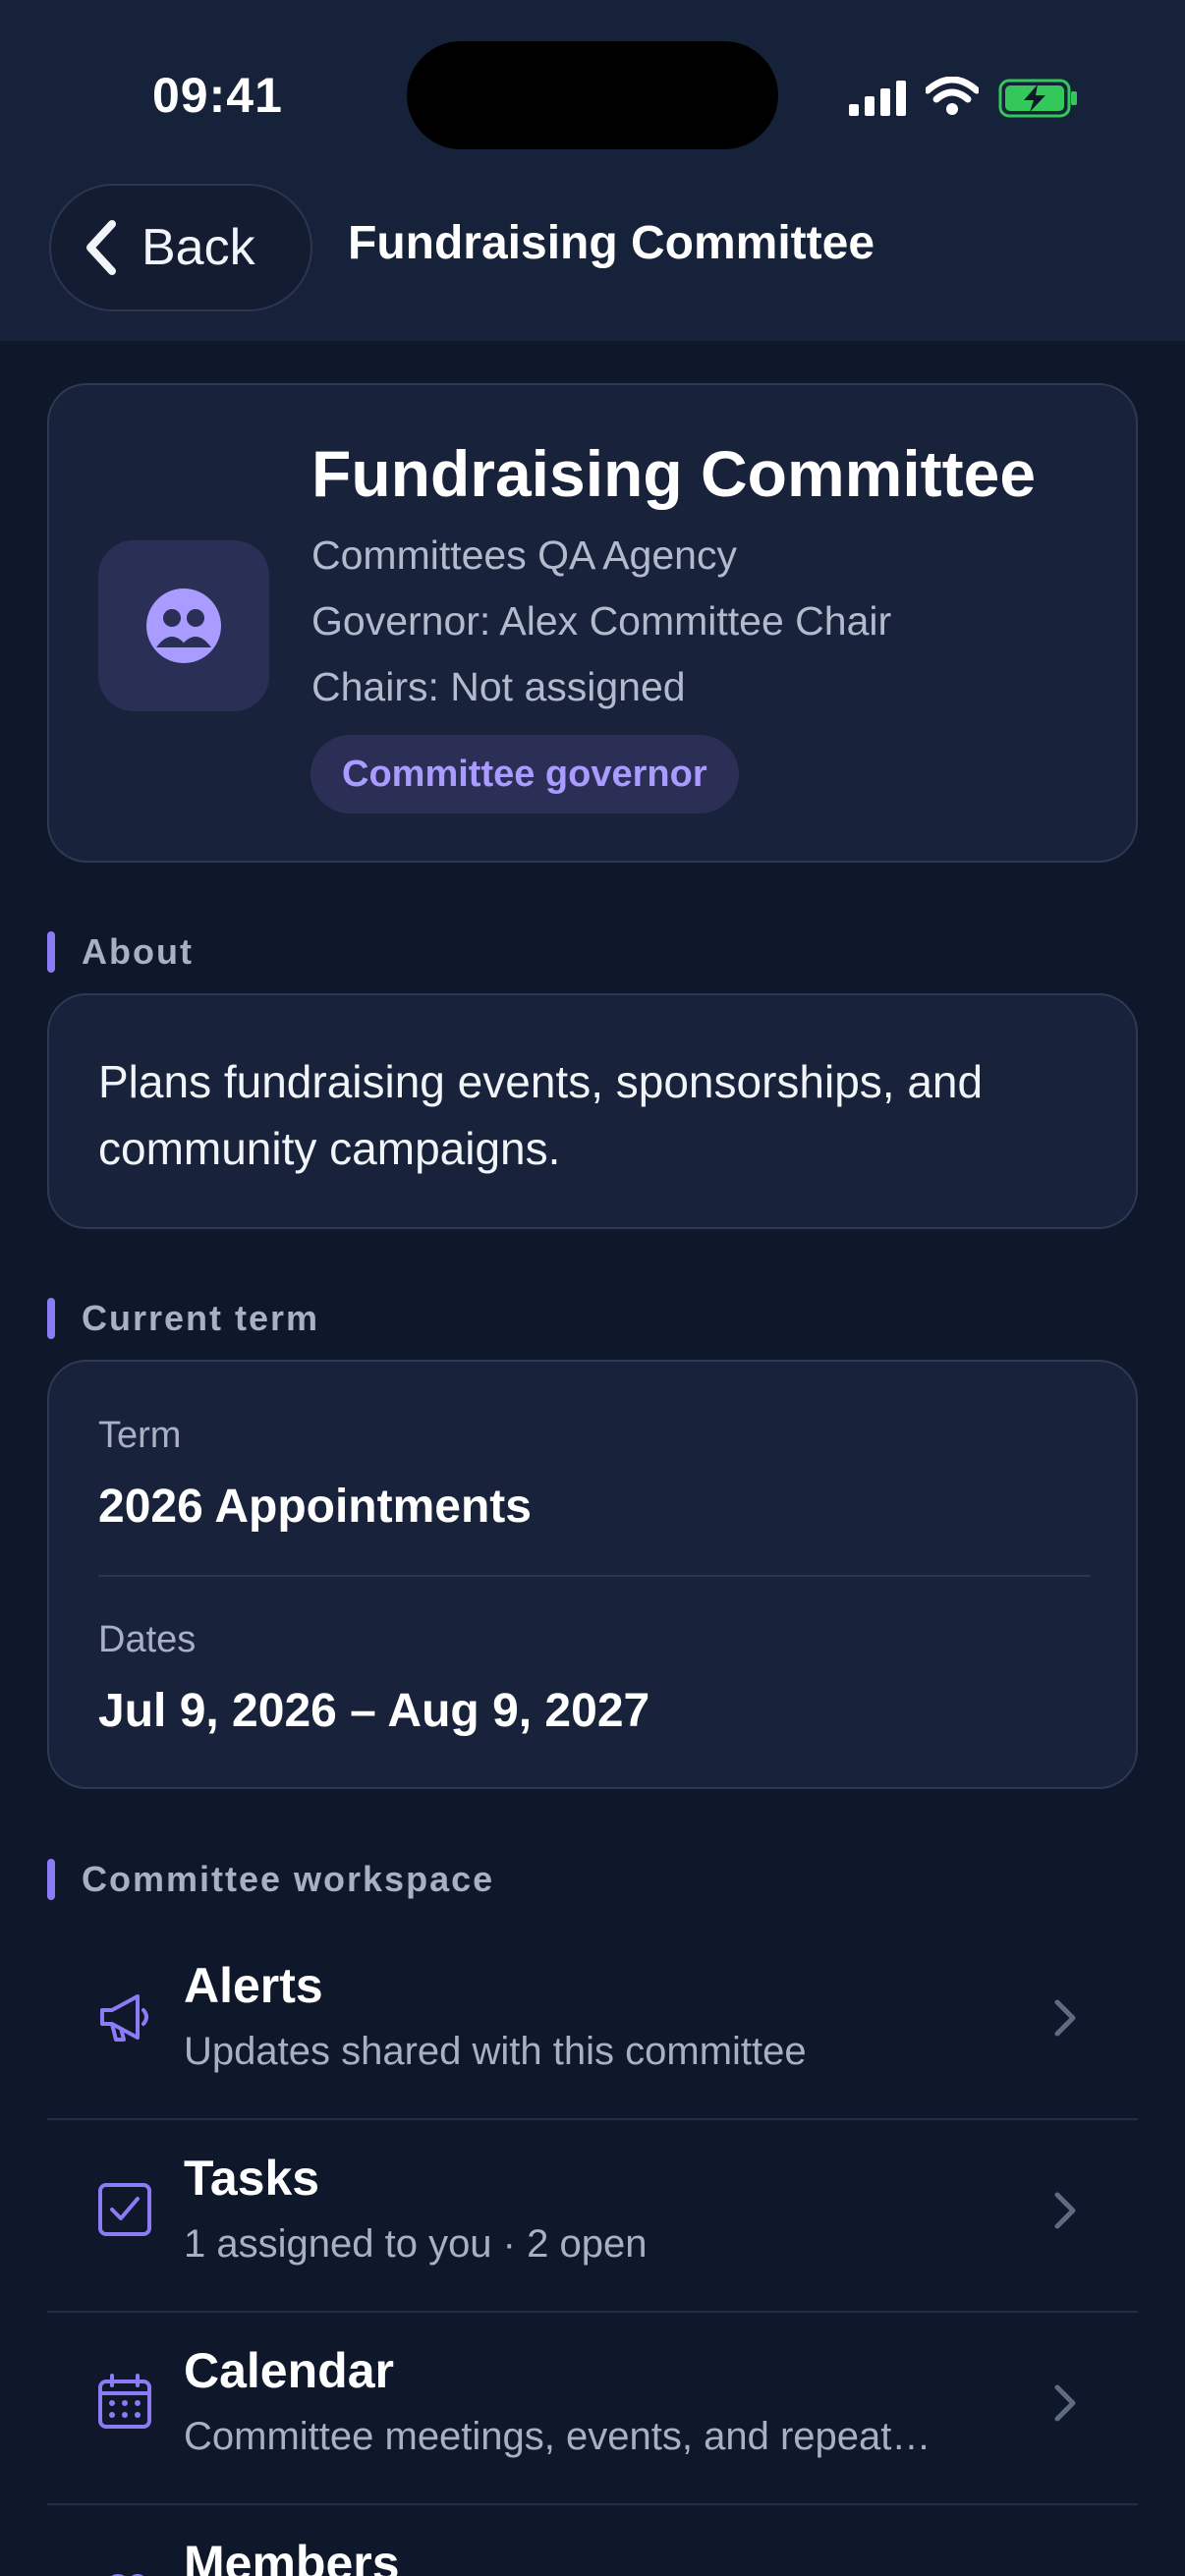  What do you see at coordinates (499, 686) in the screenshot?
I see `chairs-info: Chairs: Not assigned` at bounding box center [499, 686].